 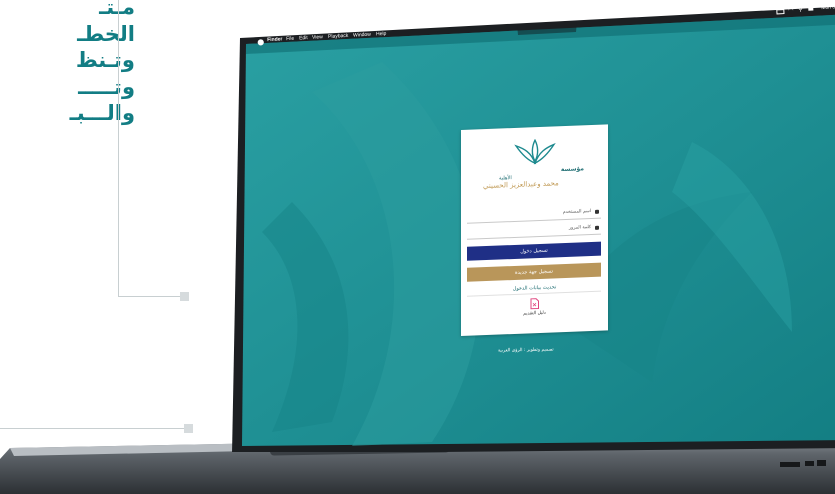 I want to click on marketing-line: وتـــــ, so click(x=106, y=86).